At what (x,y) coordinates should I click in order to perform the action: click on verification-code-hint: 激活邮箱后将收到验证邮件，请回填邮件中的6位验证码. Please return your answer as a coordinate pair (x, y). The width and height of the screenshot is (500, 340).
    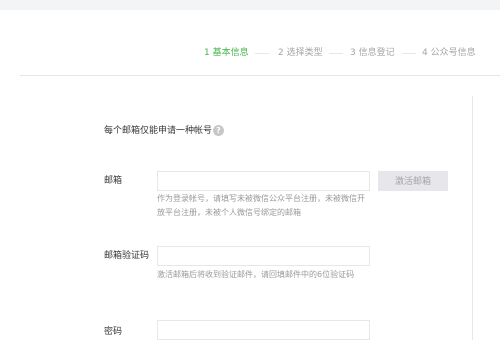
    Looking at the image, I should click on (256, 274).